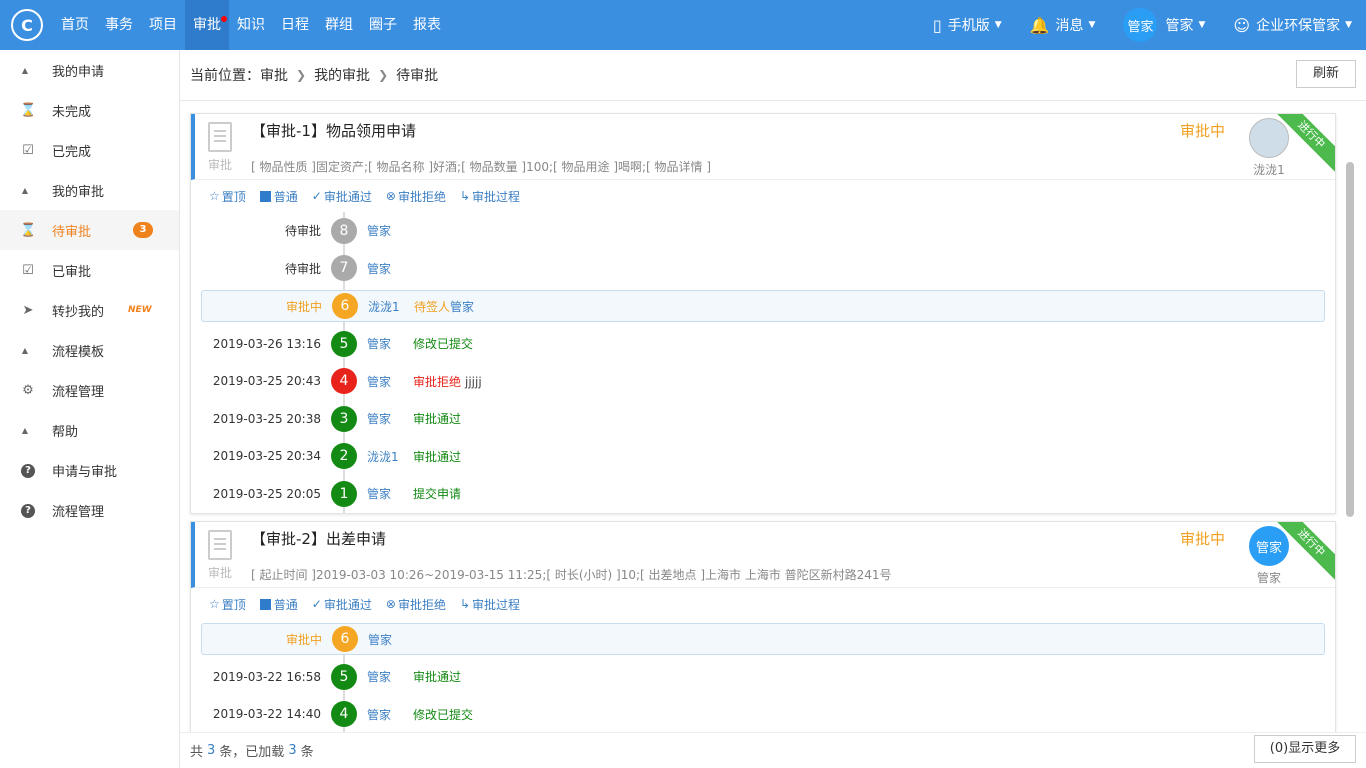 The height and width of the screenshot is (768, 1366). Describe the element at coordinates (427, 25) in the screenshot. I see `nav-reports: 报表` at that location.